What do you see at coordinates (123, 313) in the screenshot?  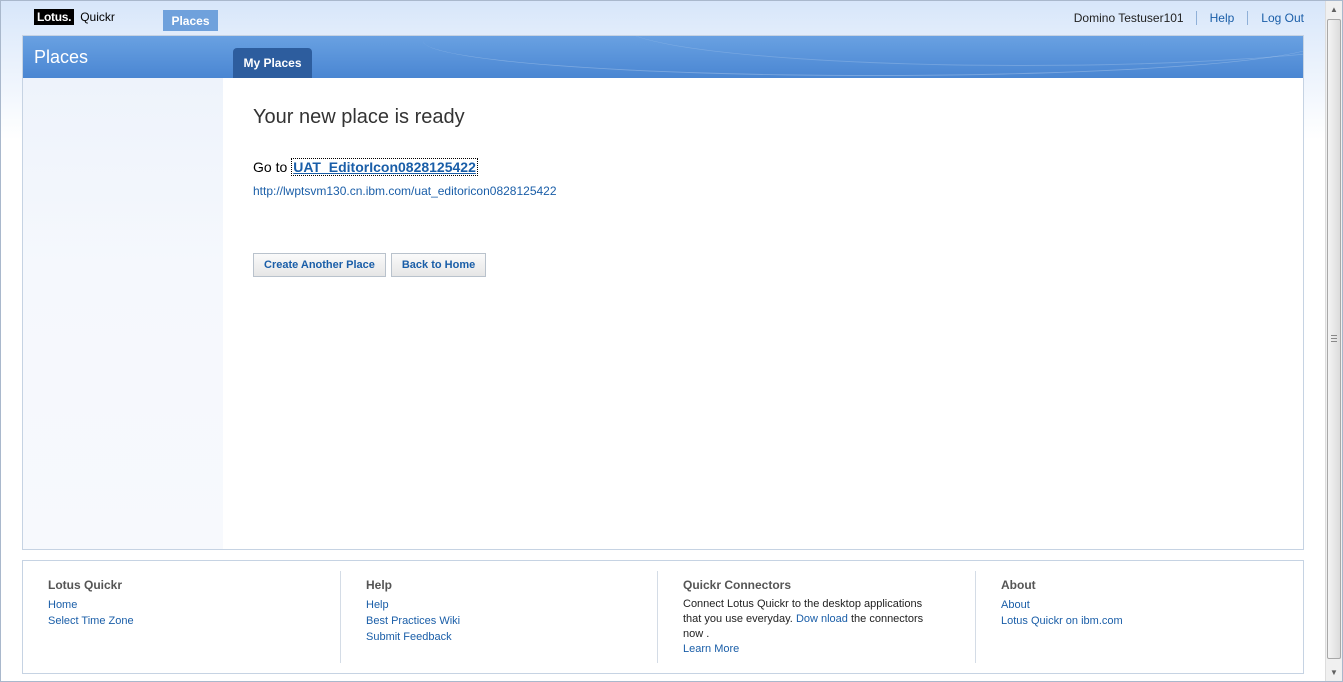 I see `sidebar` at bounding box center [123, 313].